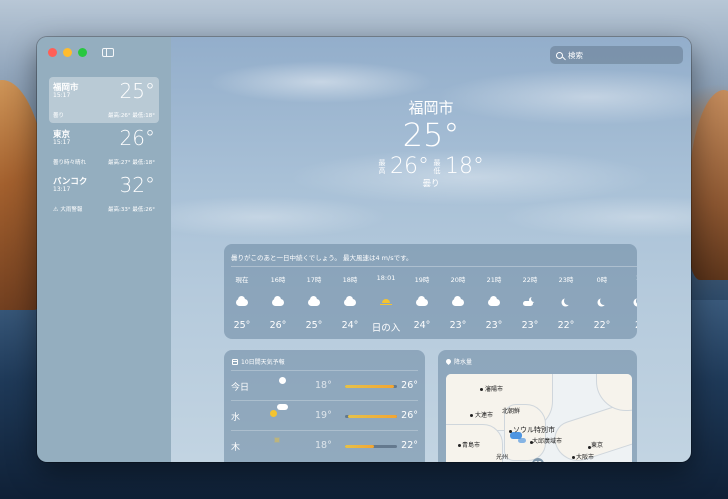  What do you see at coordinates (236, 418) in the screenshot?
I see `forecast-day: 水` at bounding box center [236, 418].